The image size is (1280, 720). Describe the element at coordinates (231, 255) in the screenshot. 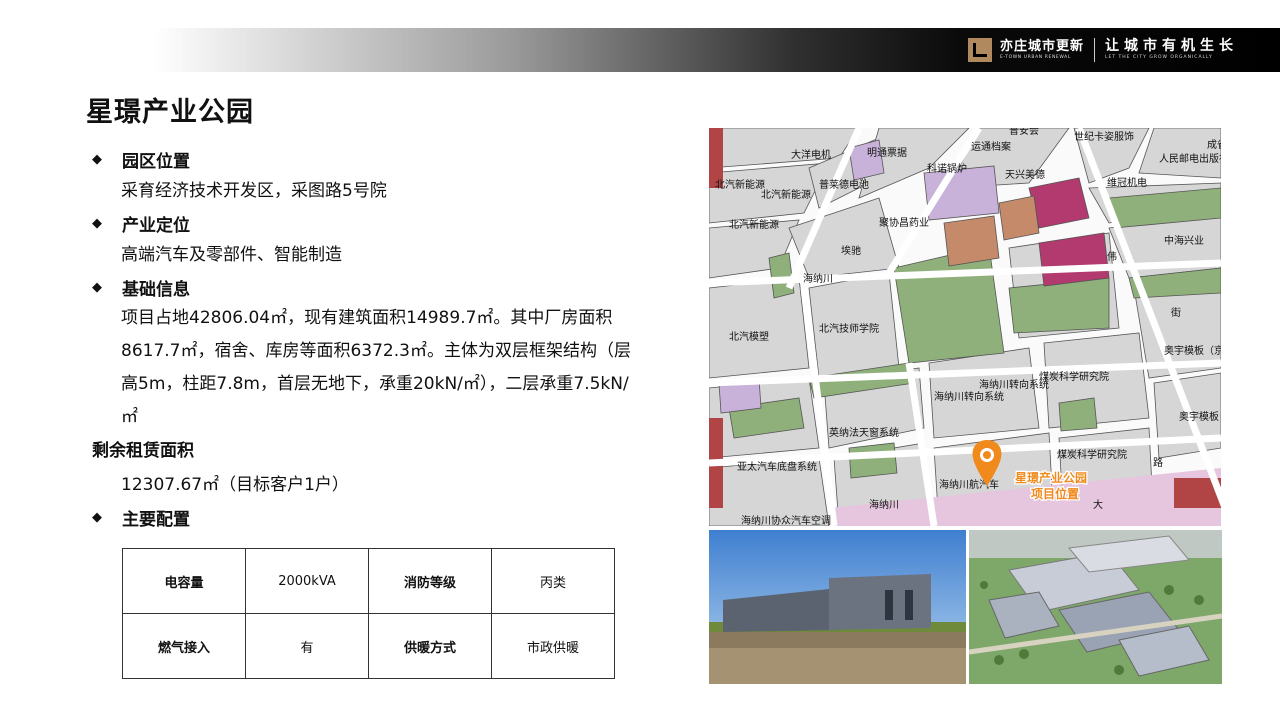

I see `positioning-text: 高端汽车及零部件、智能制造` at that location.